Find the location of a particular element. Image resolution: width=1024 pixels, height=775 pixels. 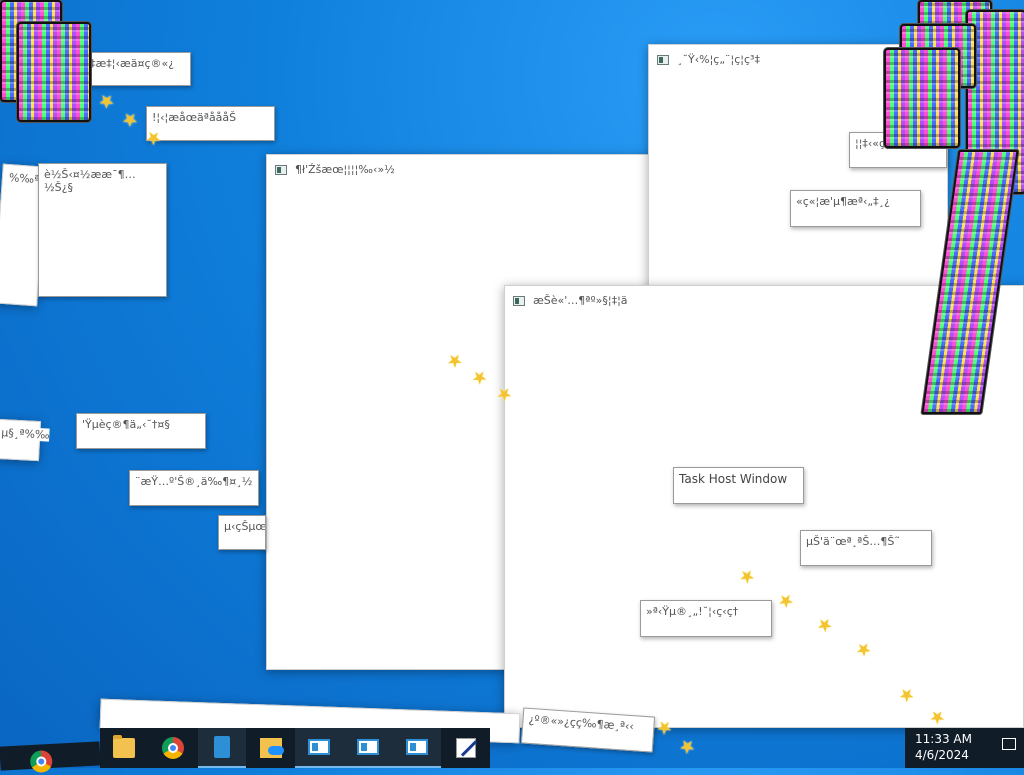

taskbar-onedrive-folder is located at coordinates (270, 748).